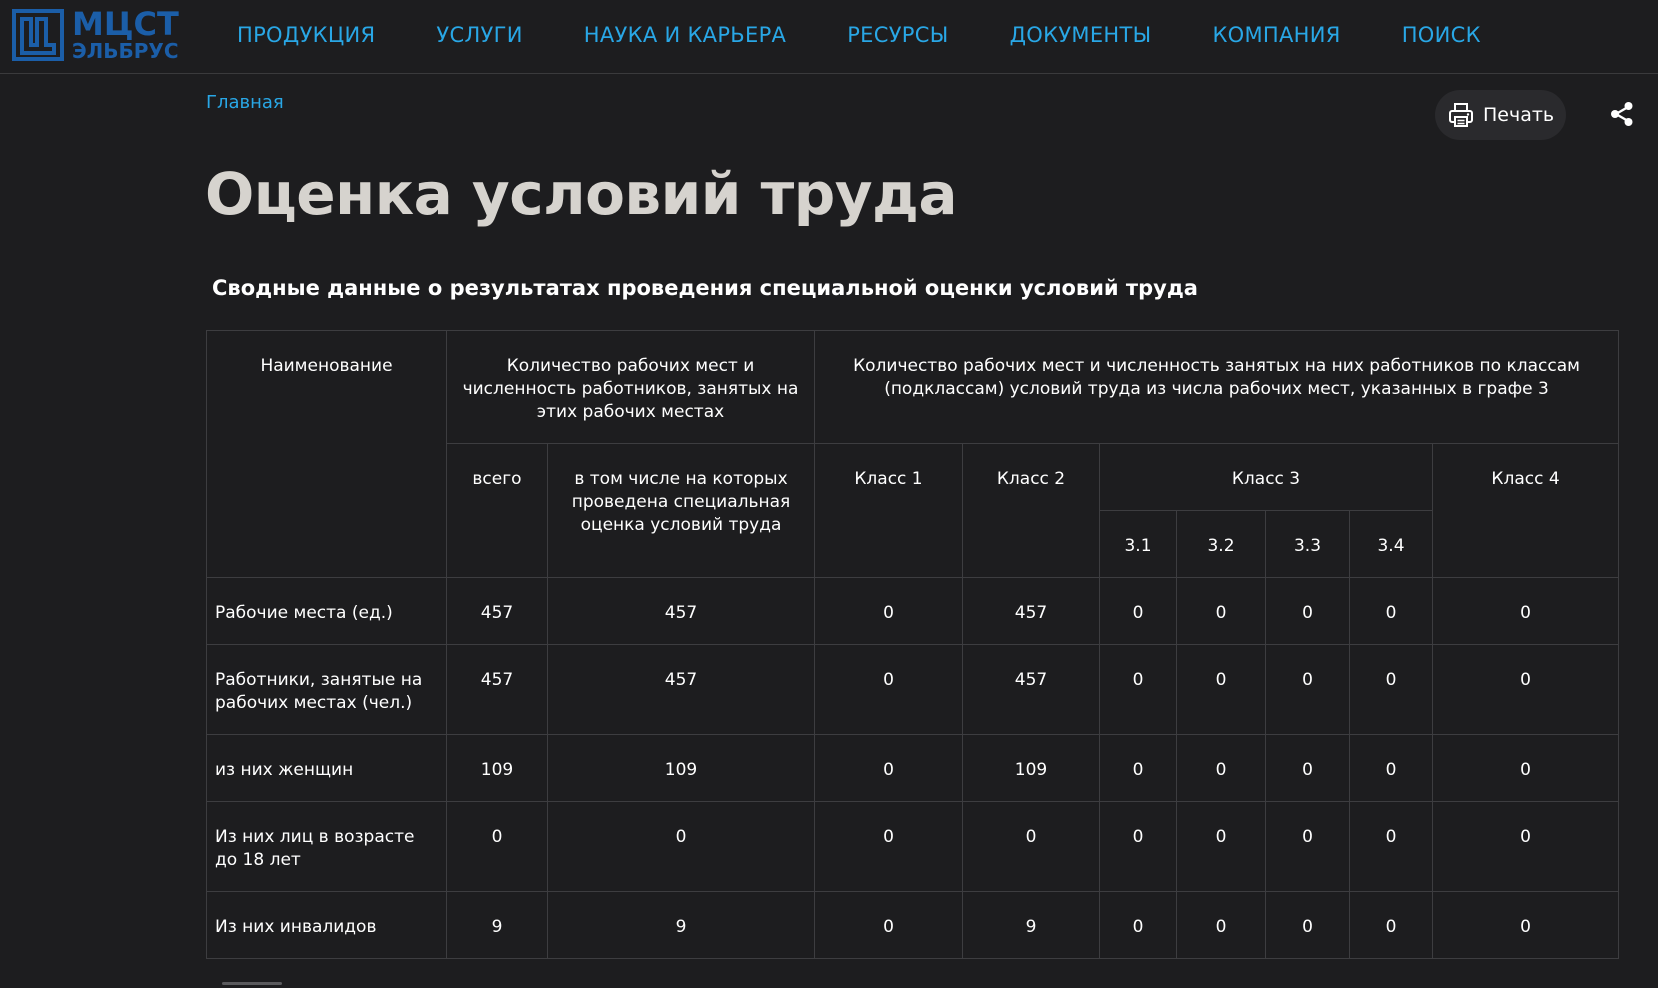 Image resolution: width=1658 pixels, height=988 pixels. Describe the element at coordinates (326, 454) in the screenshot. I see `header-name: Наименование` at that location.